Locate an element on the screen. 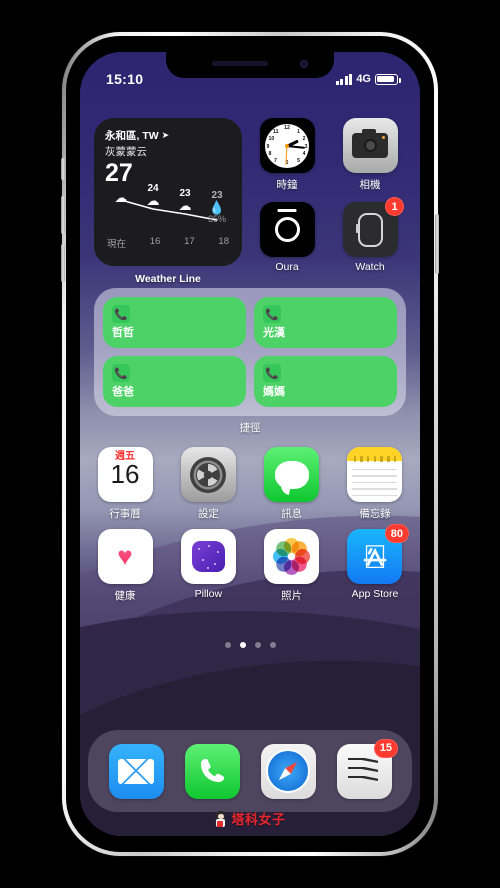 This screenshot has width=500, height=888. oura-ring-shape is located at coordinates (287, 225).